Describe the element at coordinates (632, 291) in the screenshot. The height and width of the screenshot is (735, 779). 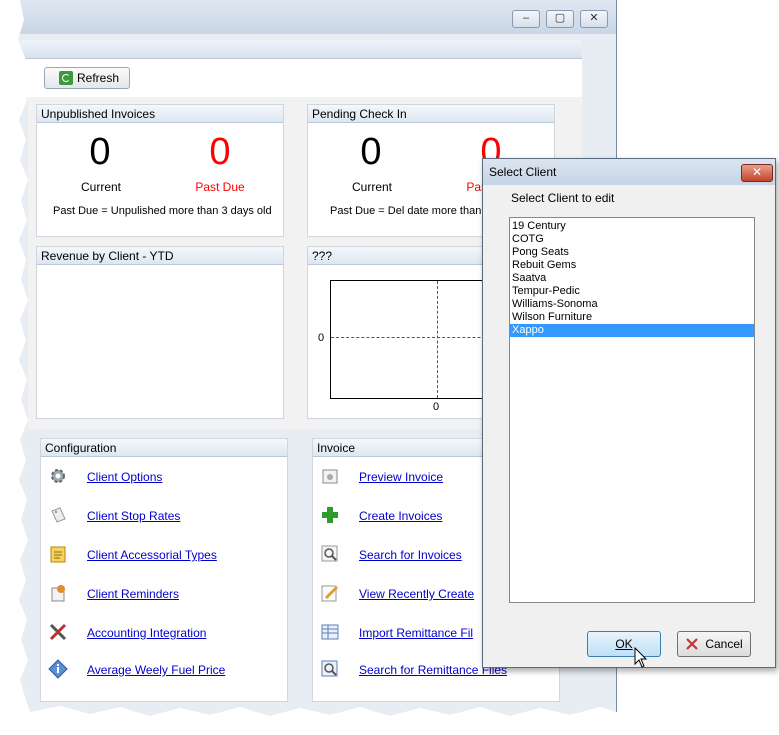
I see `client-list-item: Tempur-Pedic` at that location.